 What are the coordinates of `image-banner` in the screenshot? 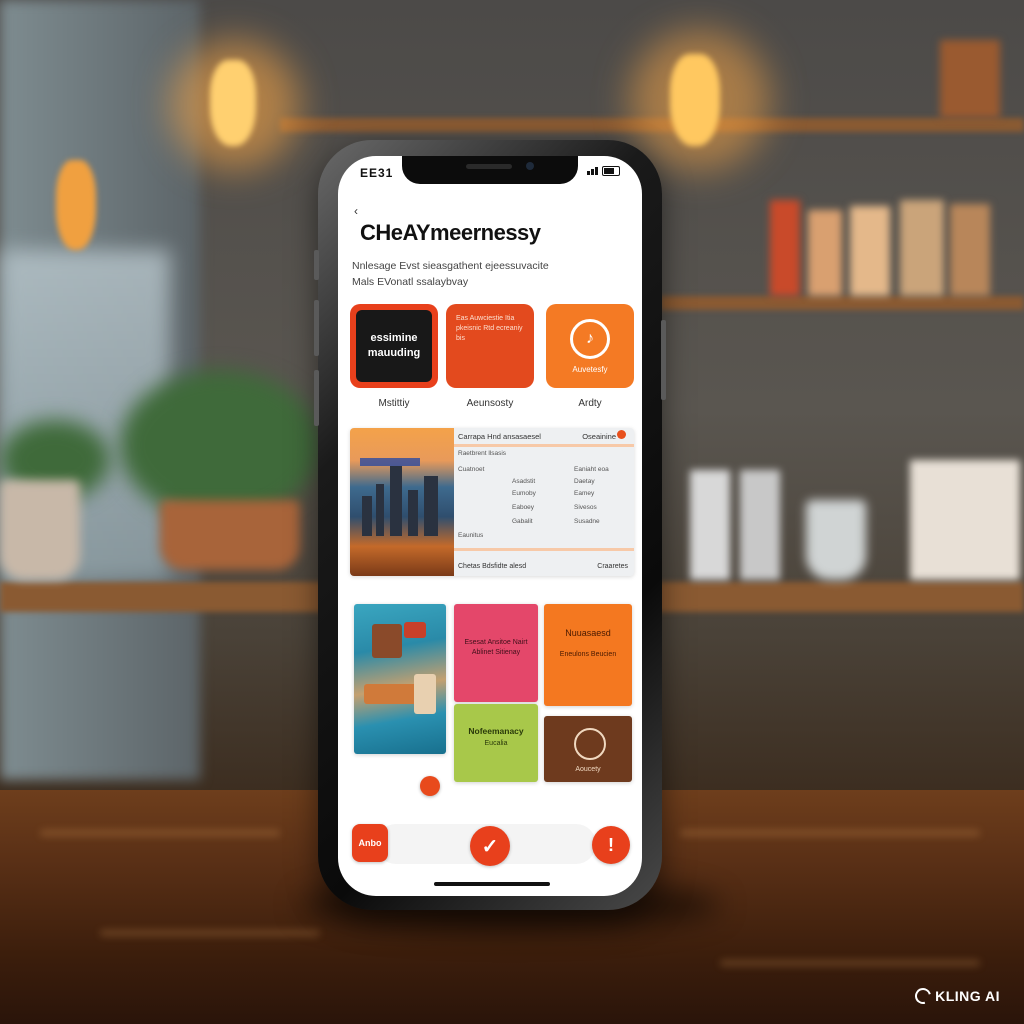 It's located at (390, 462).